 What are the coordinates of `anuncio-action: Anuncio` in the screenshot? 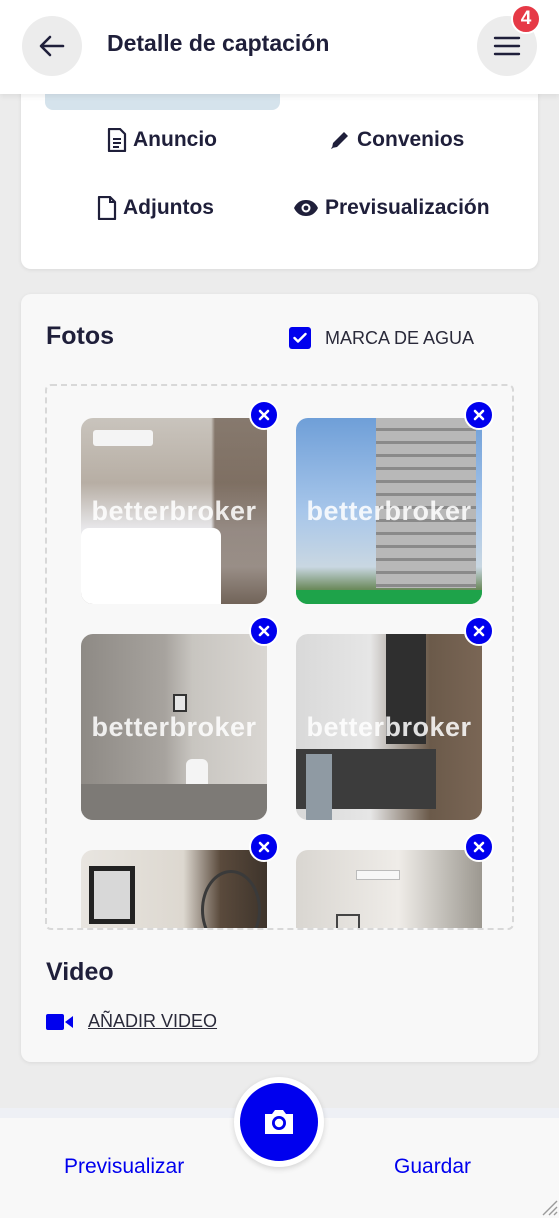 It's located at (162, 140).